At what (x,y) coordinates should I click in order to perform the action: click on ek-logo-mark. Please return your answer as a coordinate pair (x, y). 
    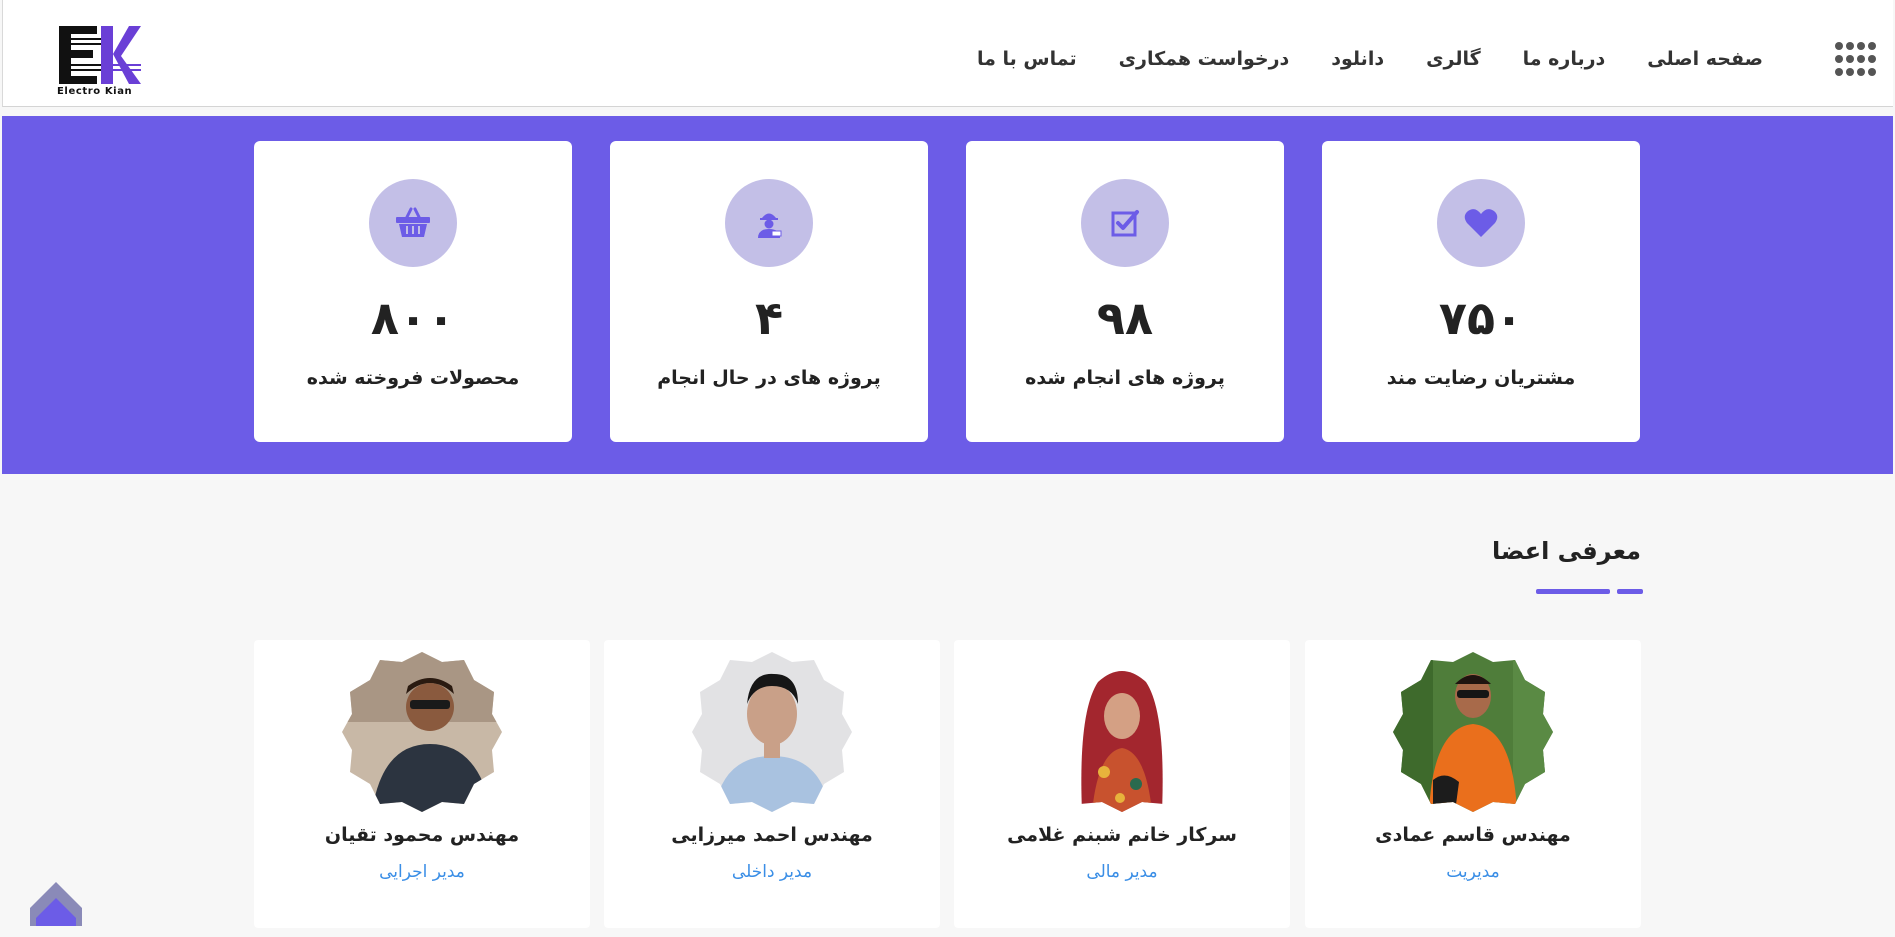
    Looking at the image, I should click on (100, 55).